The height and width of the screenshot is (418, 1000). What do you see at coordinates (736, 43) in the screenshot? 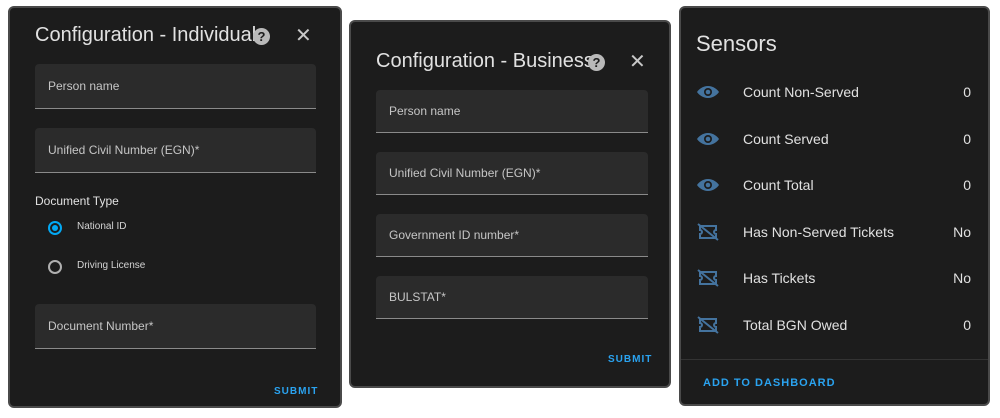
I see `card-title: Sensors` at bounding box center [736, 43].